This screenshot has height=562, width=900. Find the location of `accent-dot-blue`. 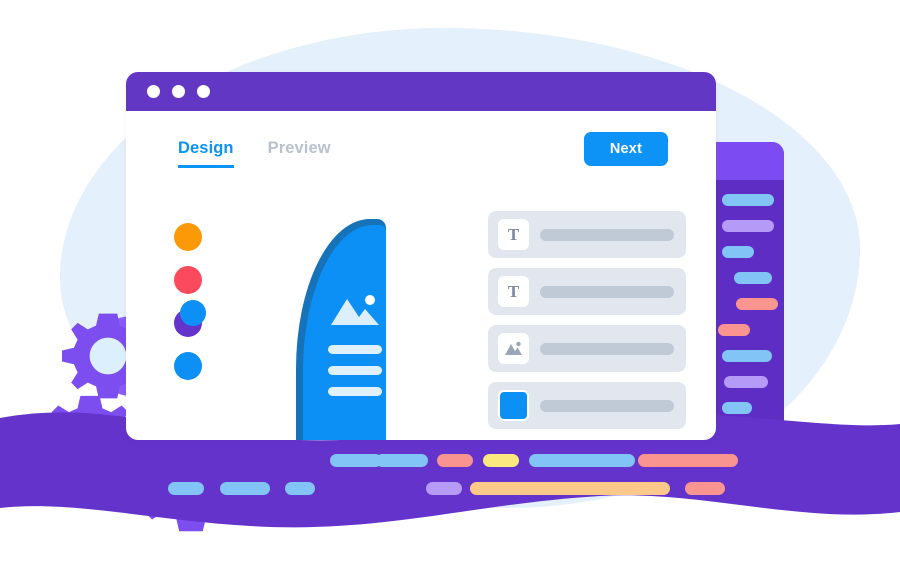

accent-dot-blue is located at coordinates (193, 313).